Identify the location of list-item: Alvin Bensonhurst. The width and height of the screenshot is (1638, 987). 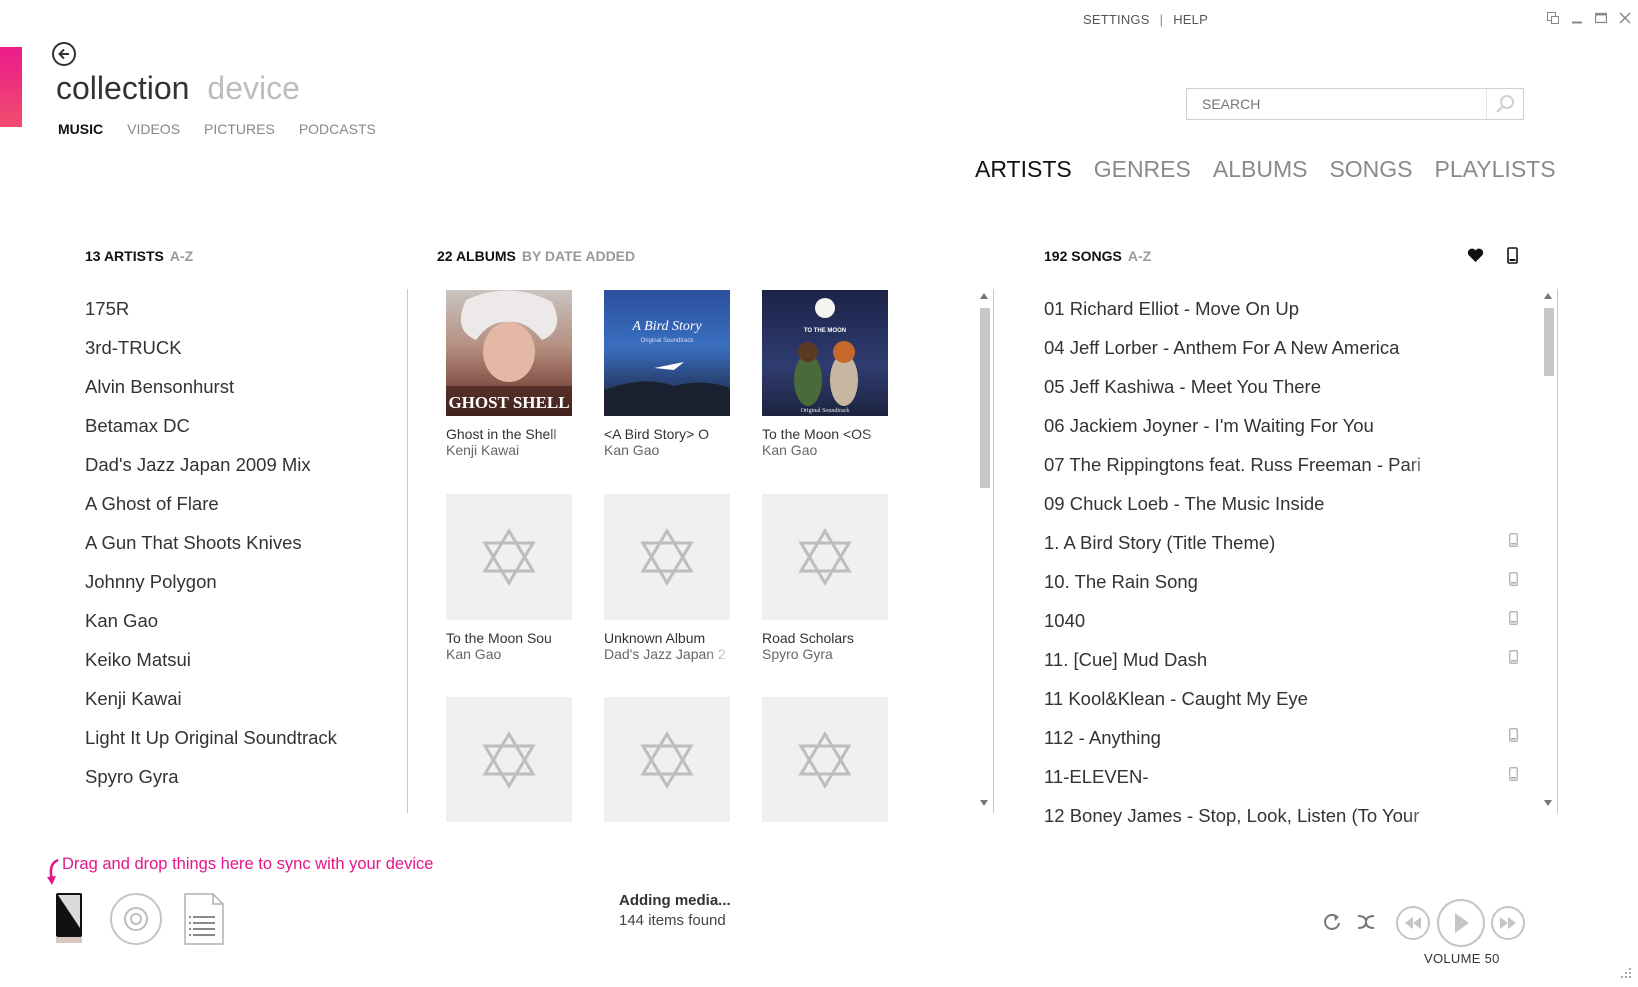
(211, 386).